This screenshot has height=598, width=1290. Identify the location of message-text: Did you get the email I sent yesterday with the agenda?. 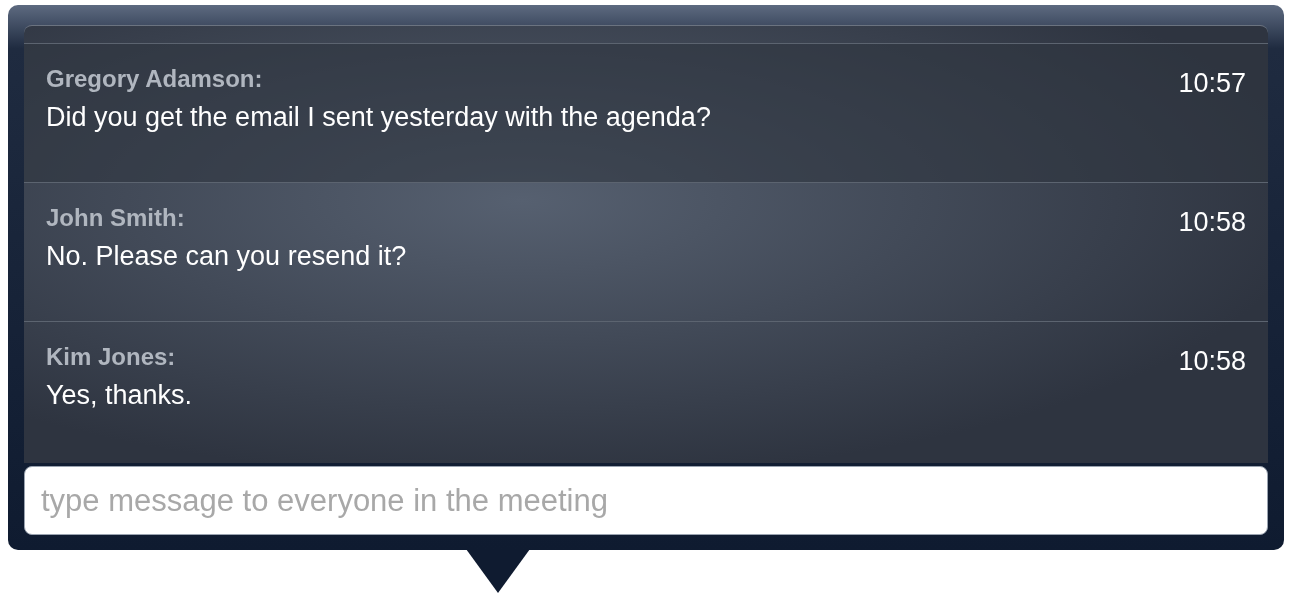
(378, 117).